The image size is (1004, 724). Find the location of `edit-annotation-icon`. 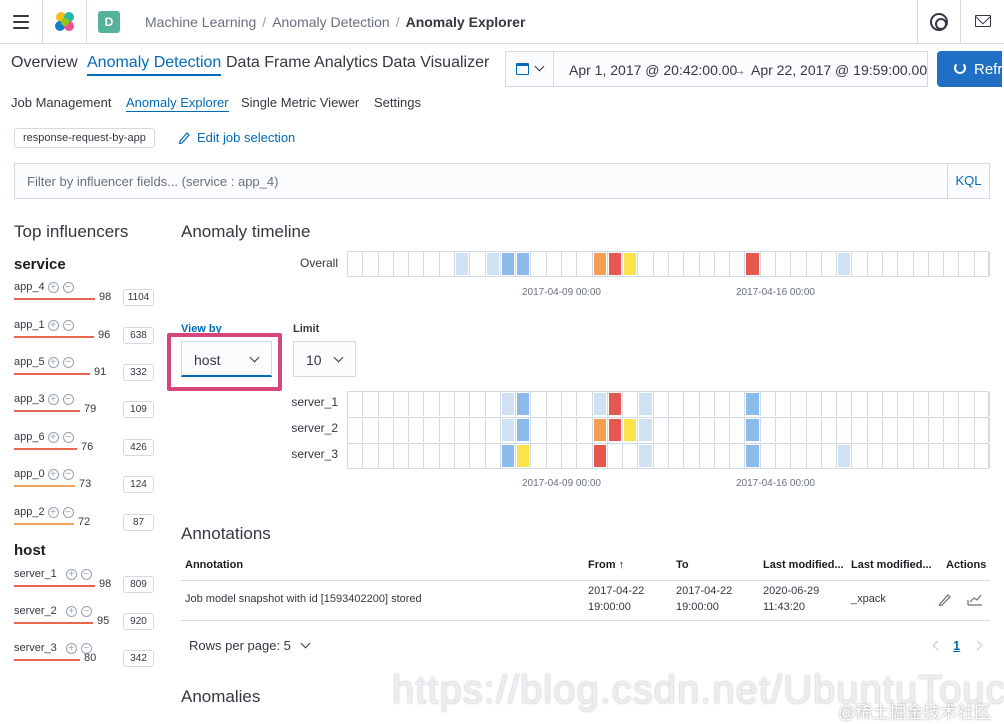

edit-annotation-icon is located at coordinates (945, 599).